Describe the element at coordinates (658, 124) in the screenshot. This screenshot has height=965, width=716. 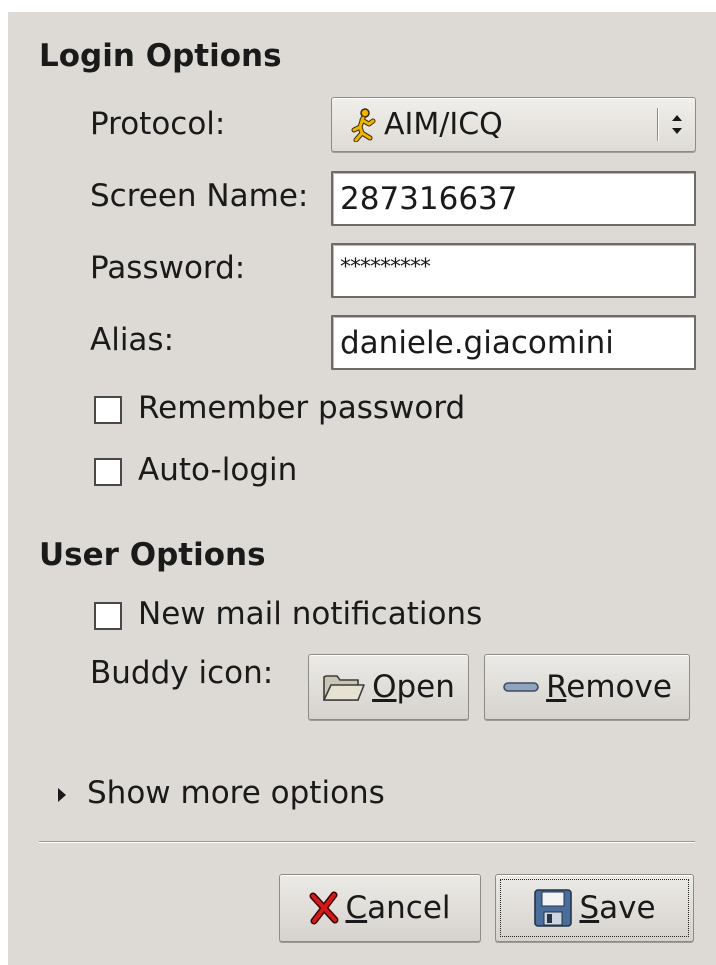
I see `combo-separator` at that location.